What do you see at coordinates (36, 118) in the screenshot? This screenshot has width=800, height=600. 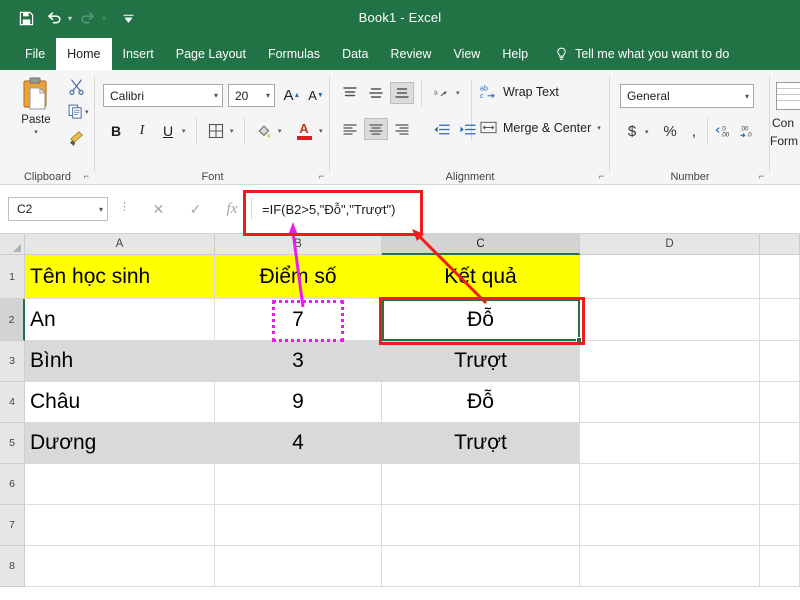 I see `paste-button: Paste ▾` at bounding box center [36, 118].